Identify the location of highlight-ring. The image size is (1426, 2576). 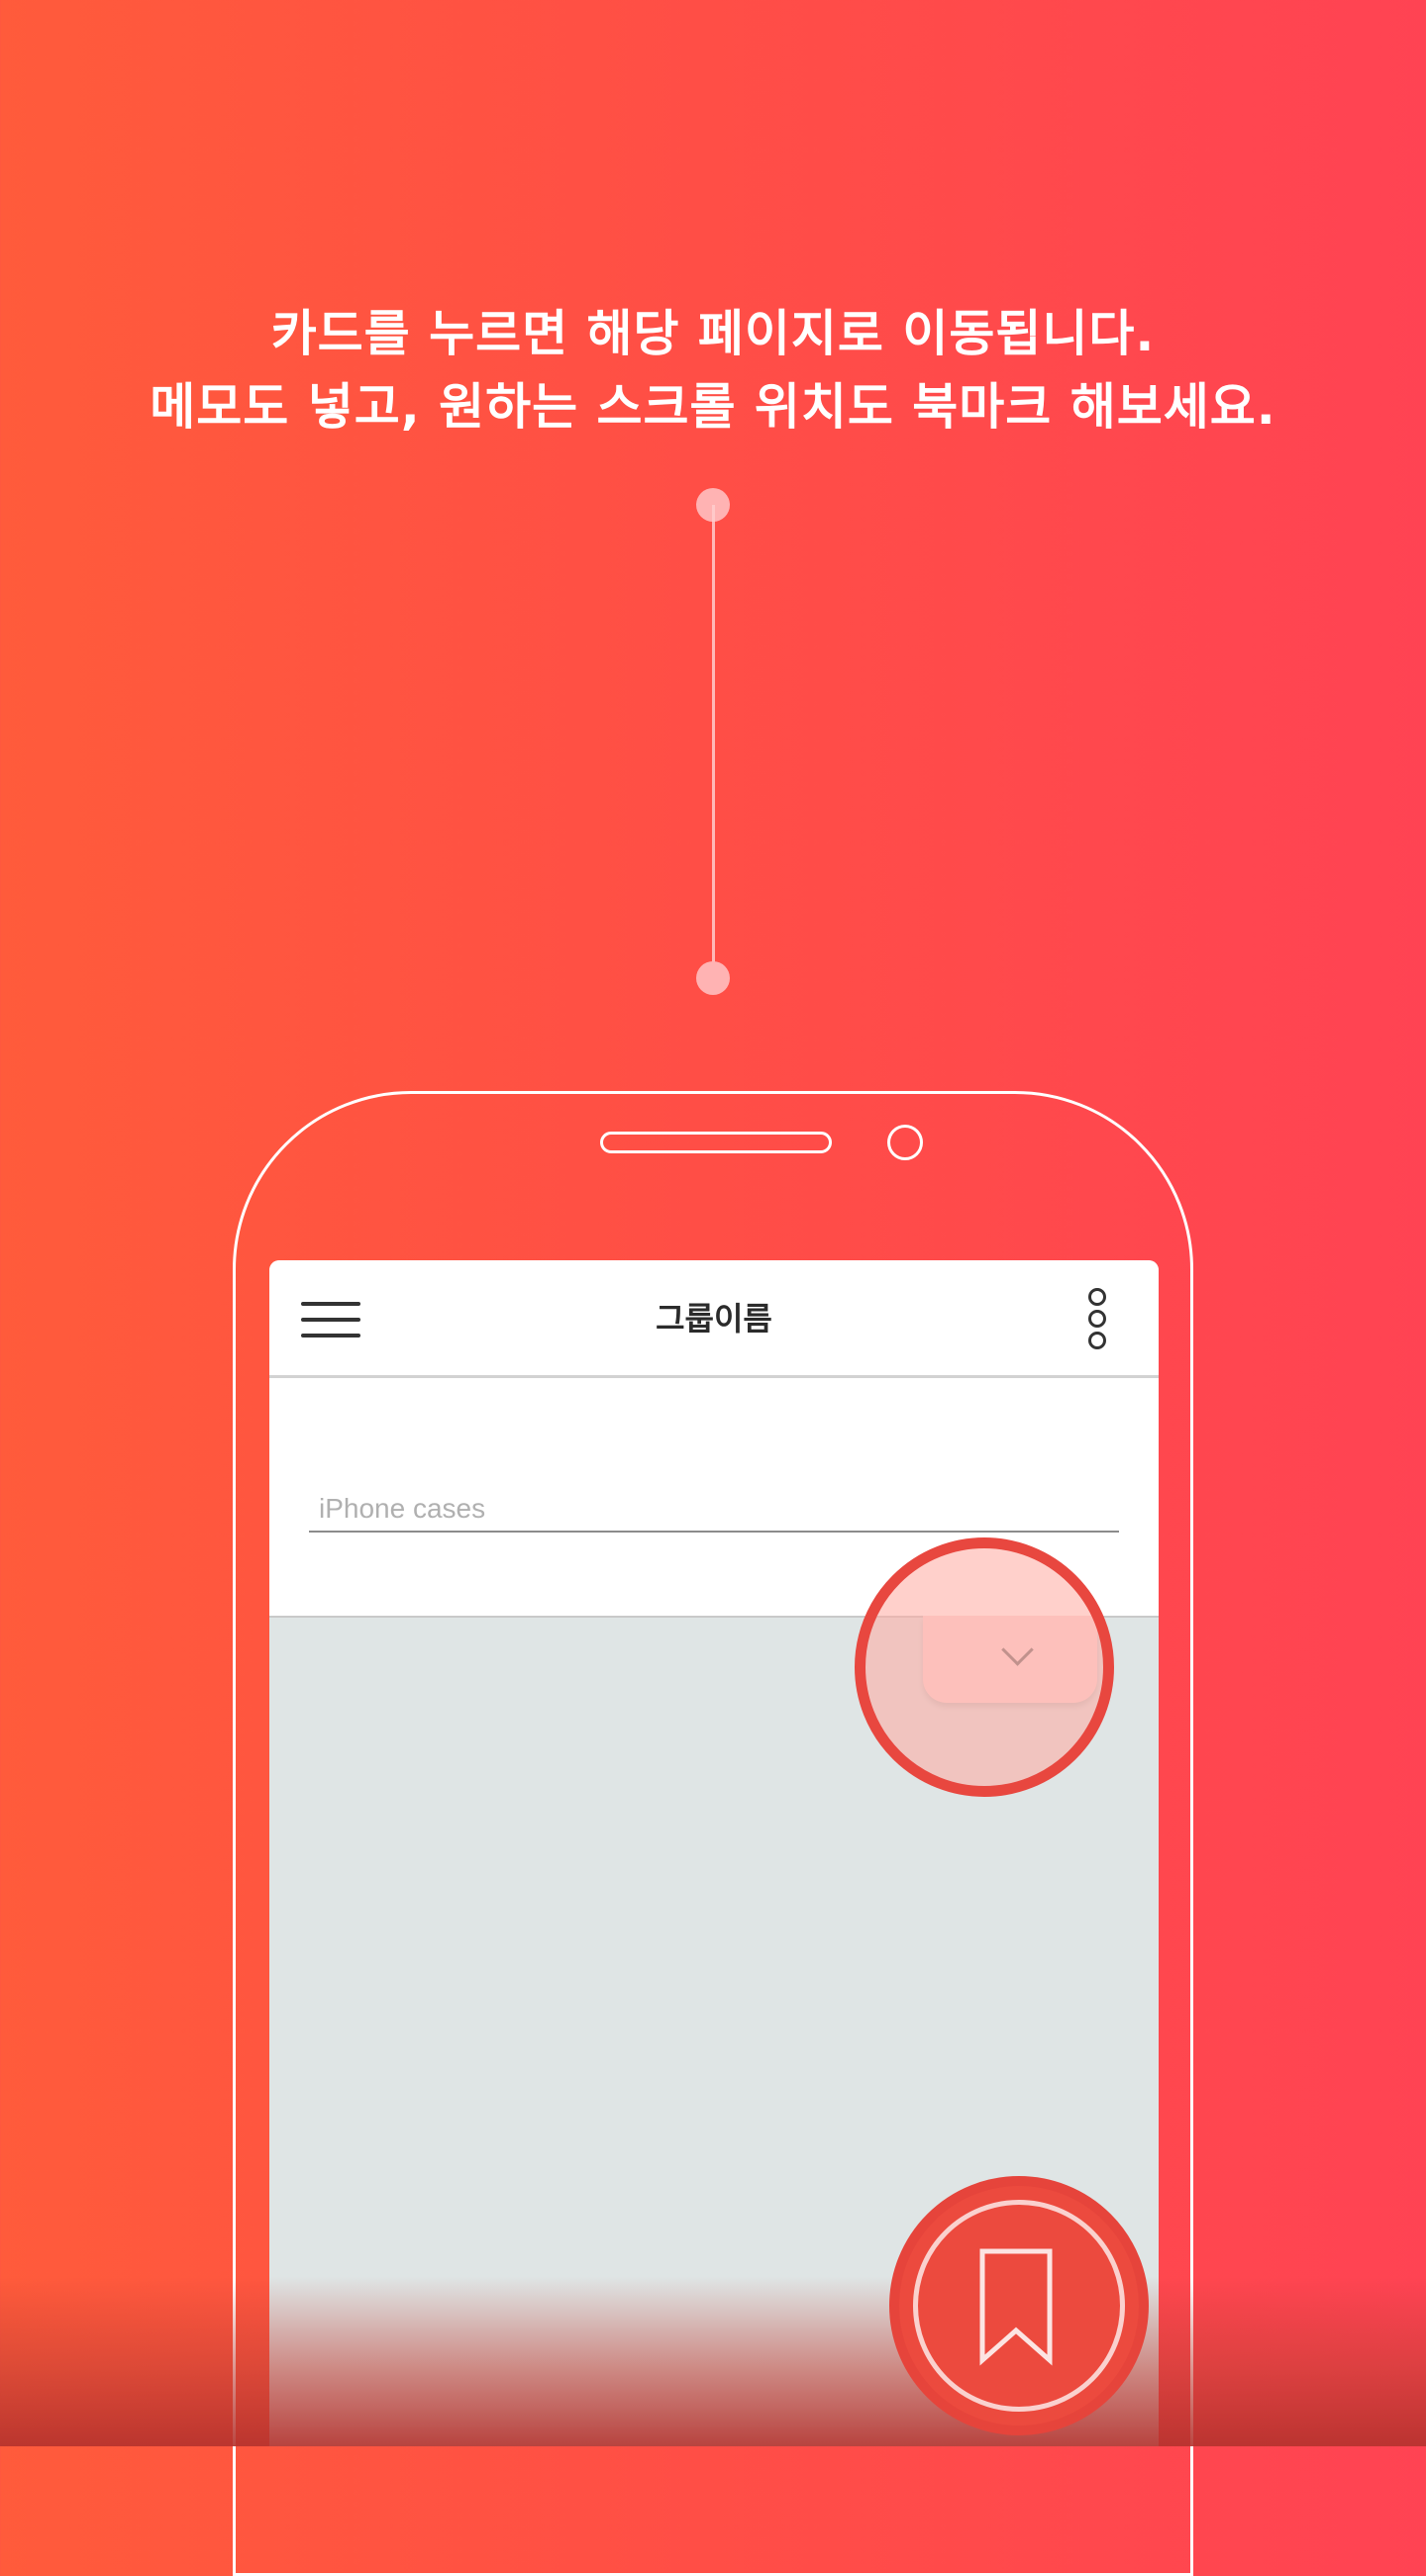
(984, 1667).